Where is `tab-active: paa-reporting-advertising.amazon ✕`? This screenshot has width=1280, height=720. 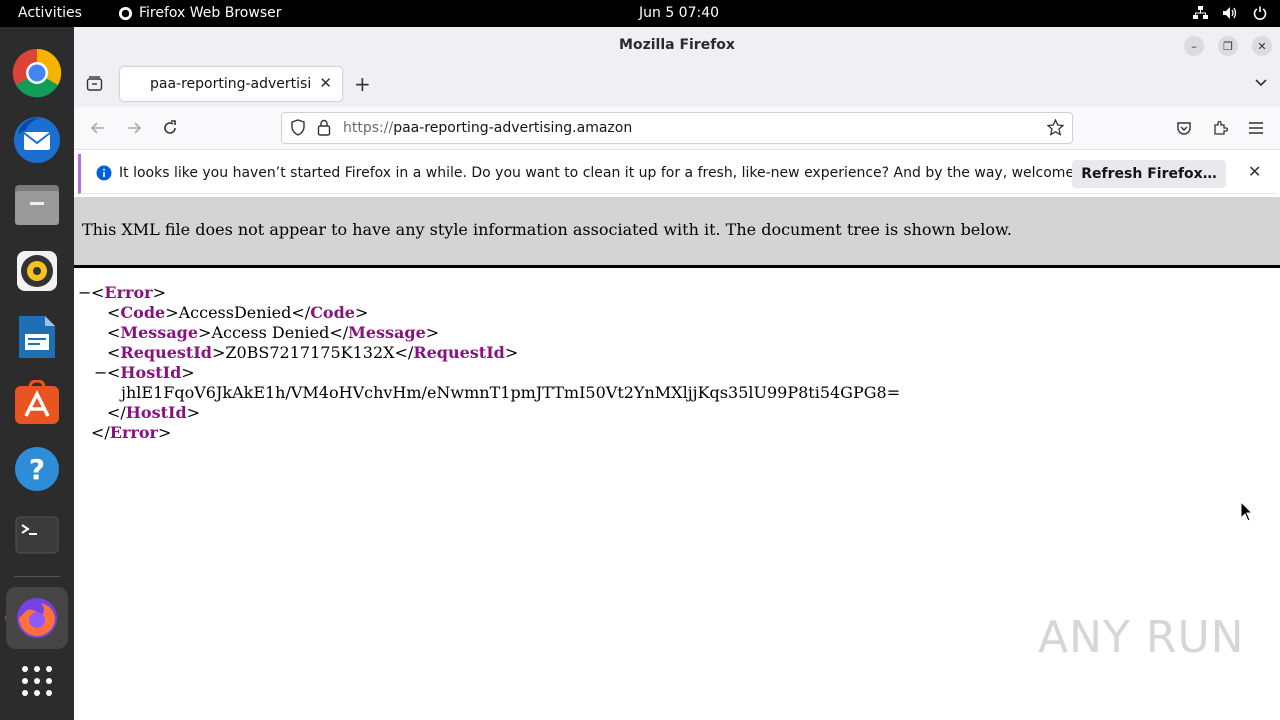 tab-active: paa-reporting-advertising.amazon ✕ is located at coordinates (231, 84).